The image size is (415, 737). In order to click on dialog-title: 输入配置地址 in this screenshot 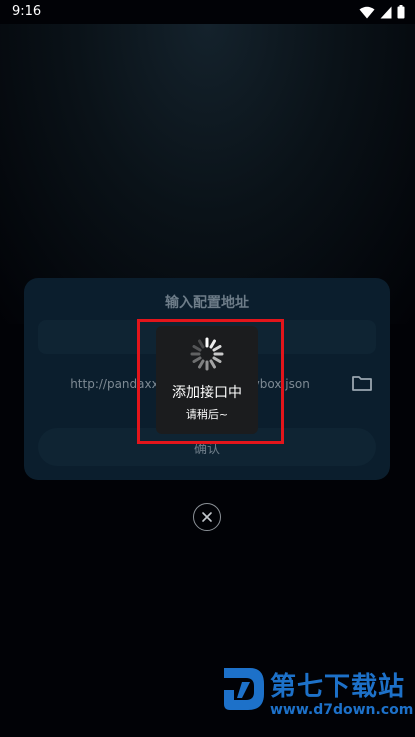, I will do `click(207, 303)`.